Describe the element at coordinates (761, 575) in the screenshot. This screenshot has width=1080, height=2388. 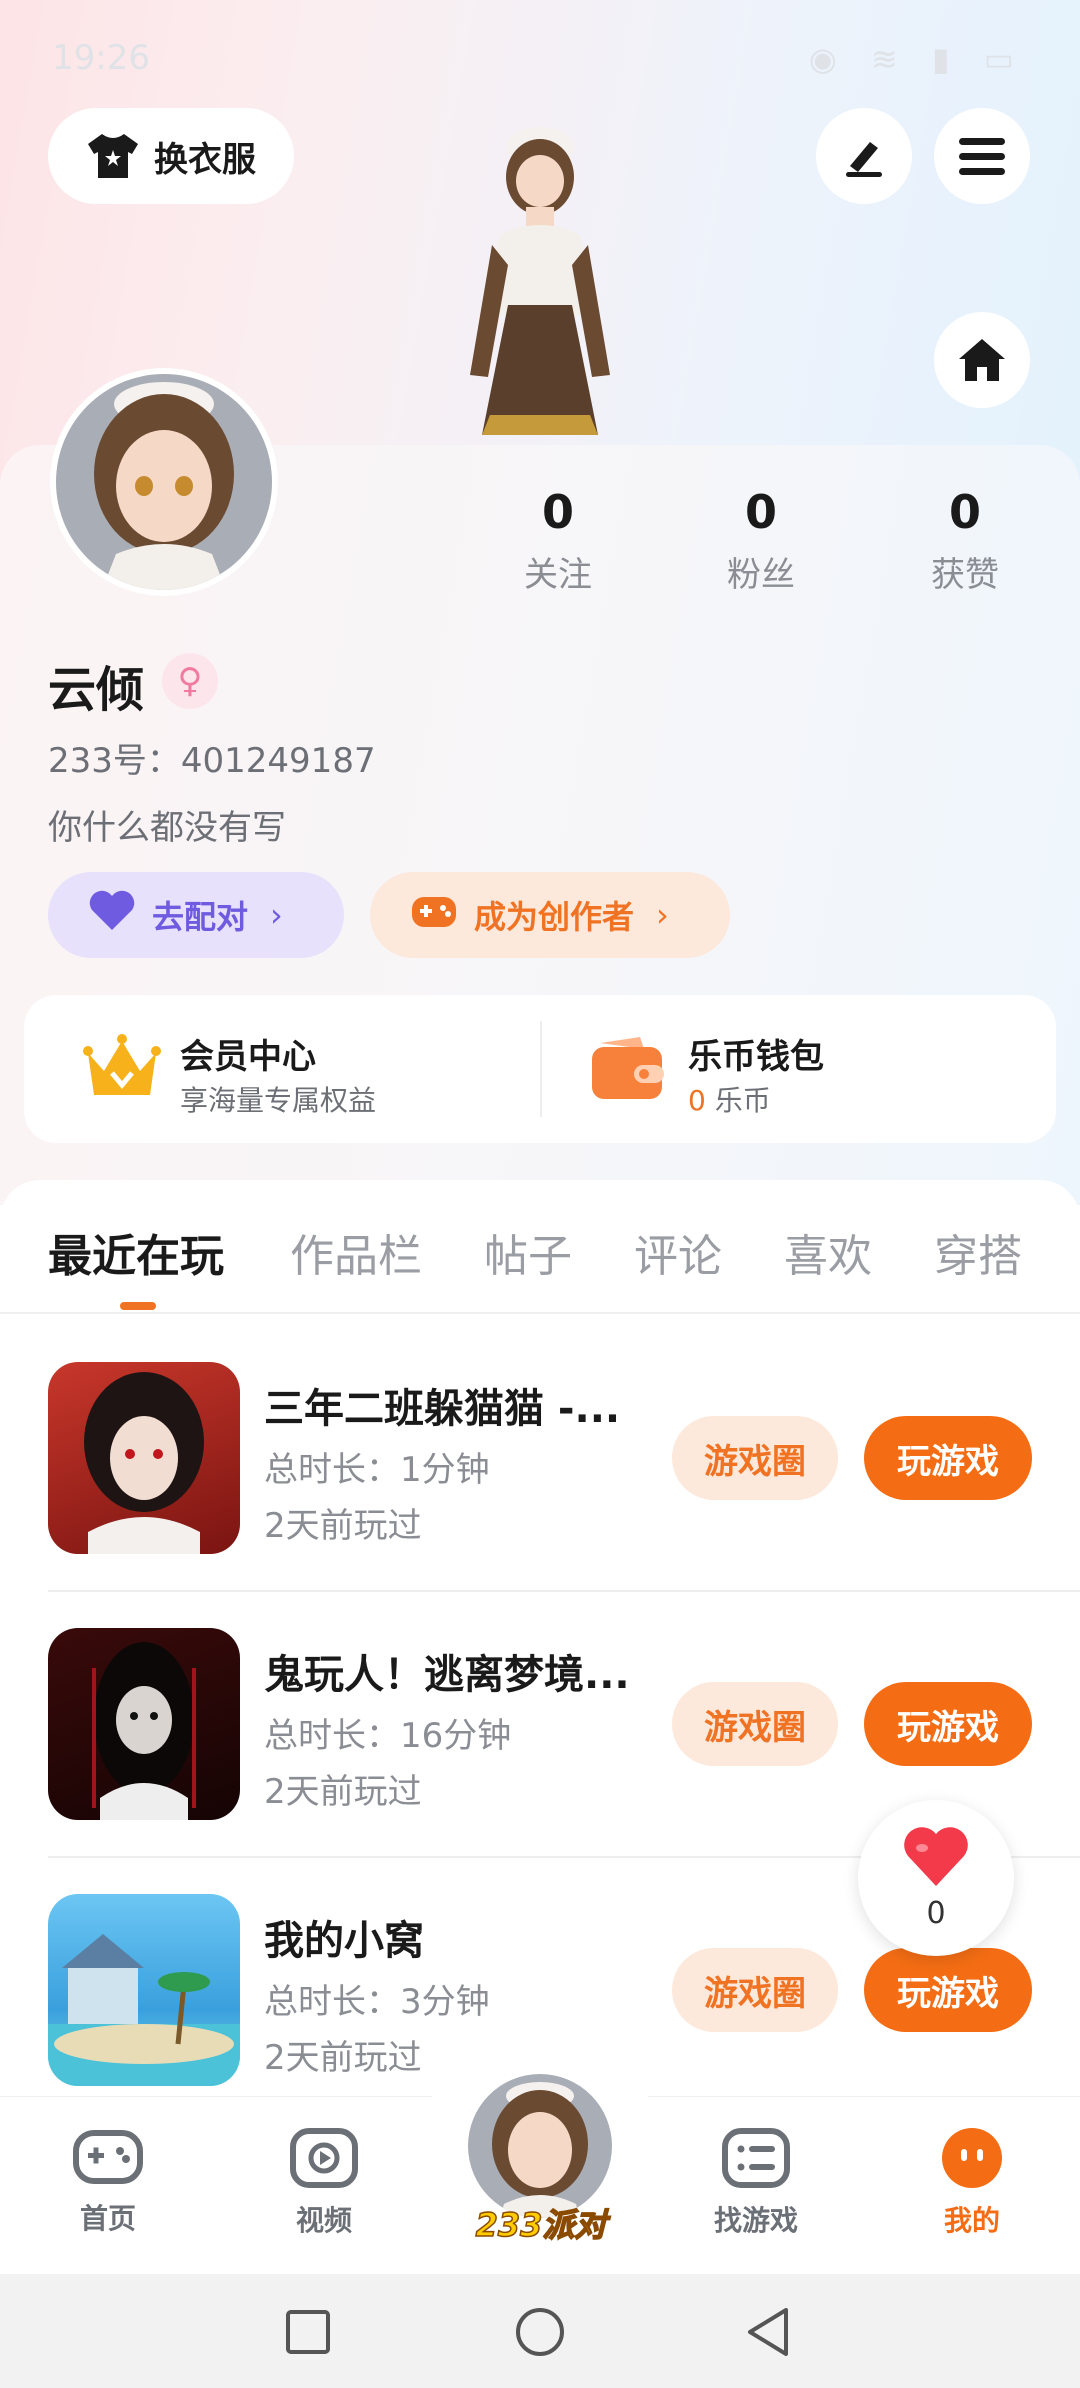
I see `stat-followers-label: 粉丝` at that location.